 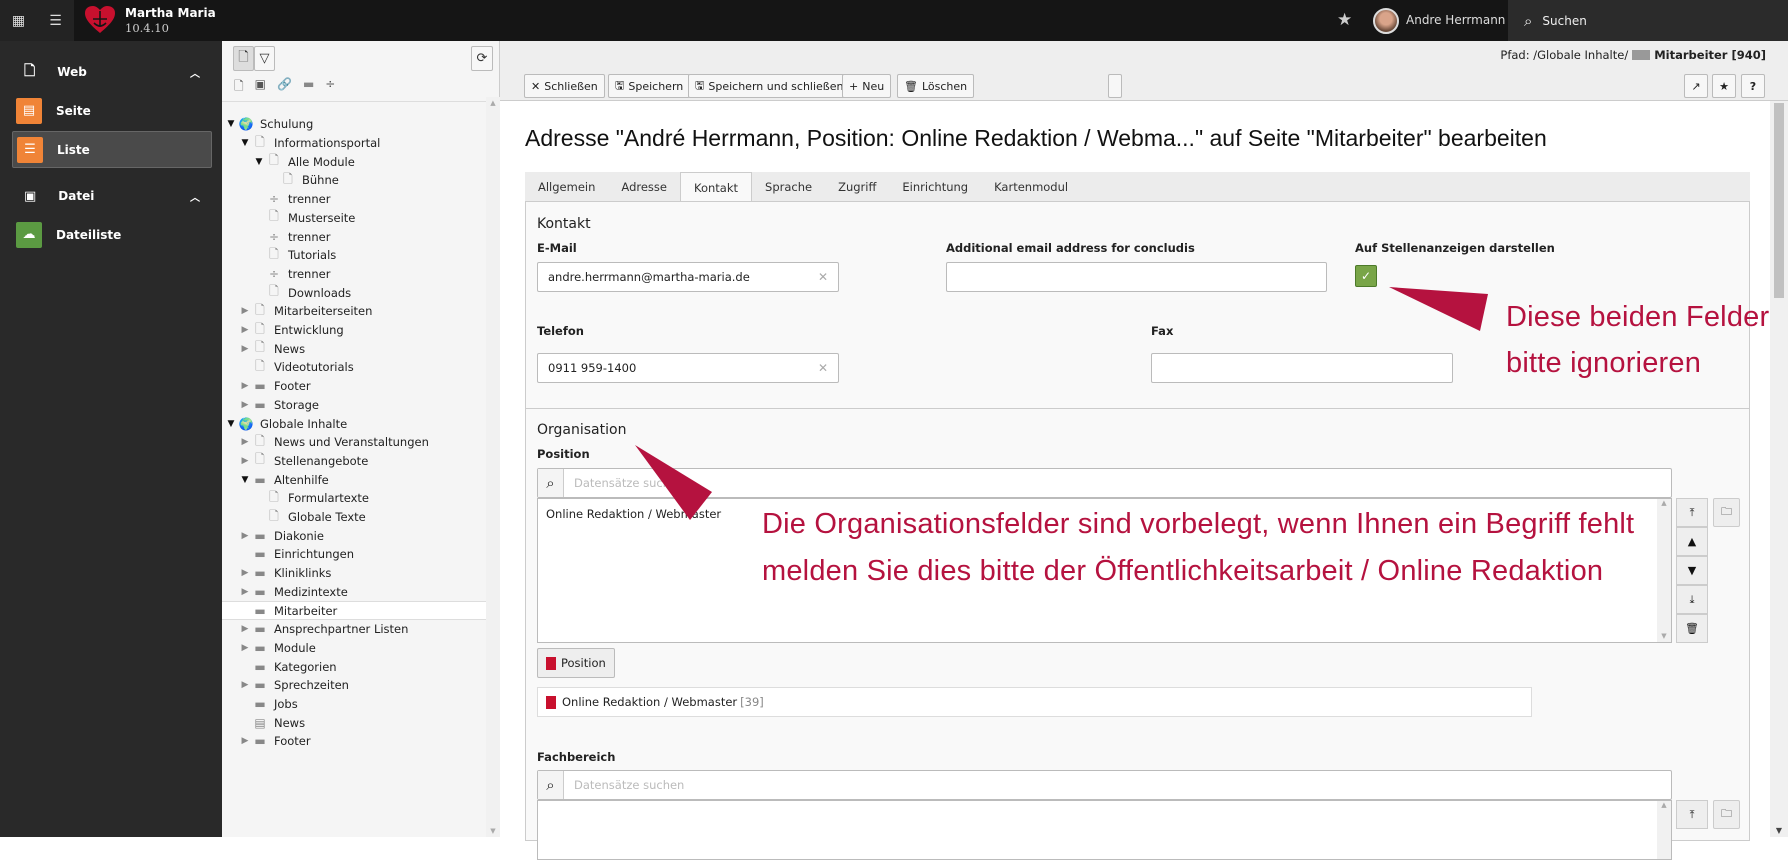 What do you see at coordinates (354, 442) in the screenshot?
I see `tree-item: ▶ 🗋 News und Veranstaltungen` at bounding box center [354, 442].